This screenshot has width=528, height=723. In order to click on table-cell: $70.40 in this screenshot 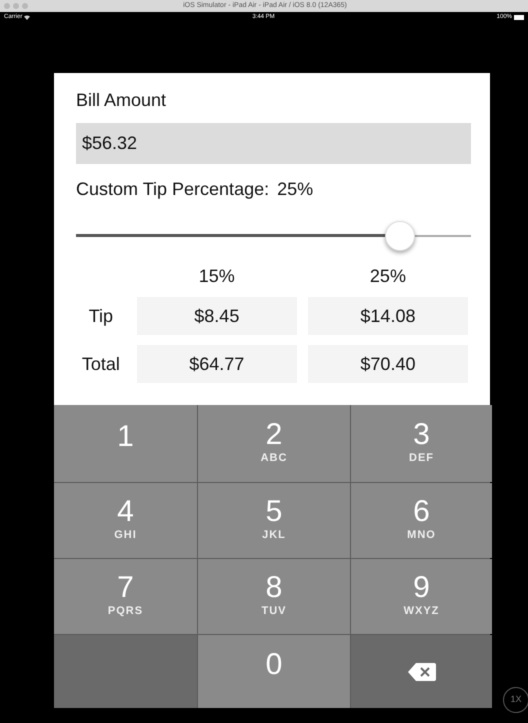, I will do `click(388, 364)`.